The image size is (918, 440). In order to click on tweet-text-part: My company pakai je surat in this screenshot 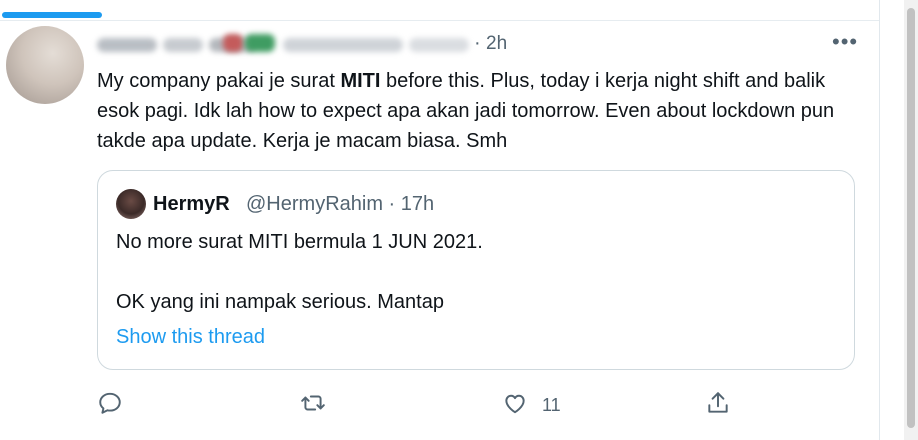, I will do `click(219, 81)`.